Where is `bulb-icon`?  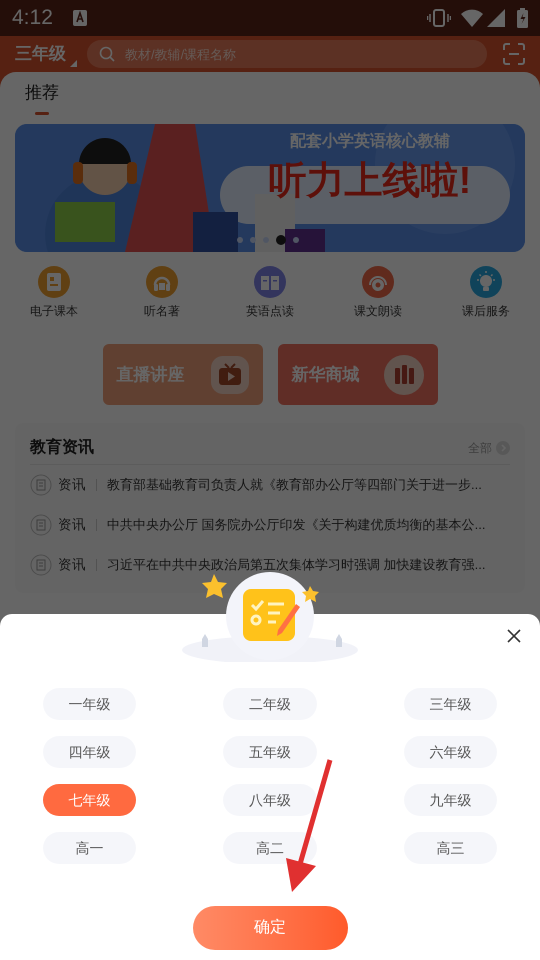
bulb-icon is located at coordinates (486, 282).